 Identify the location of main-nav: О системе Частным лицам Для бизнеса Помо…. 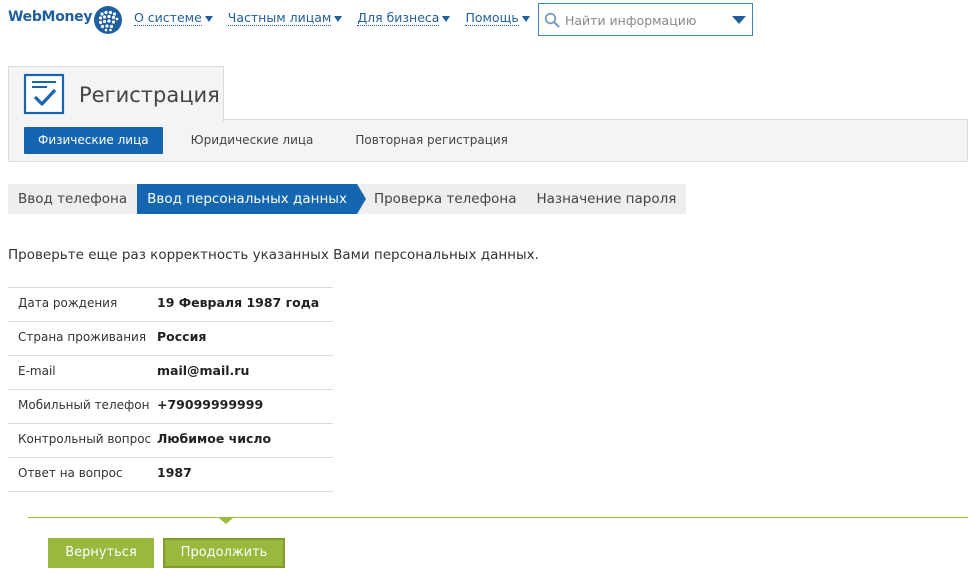
(332, 18).